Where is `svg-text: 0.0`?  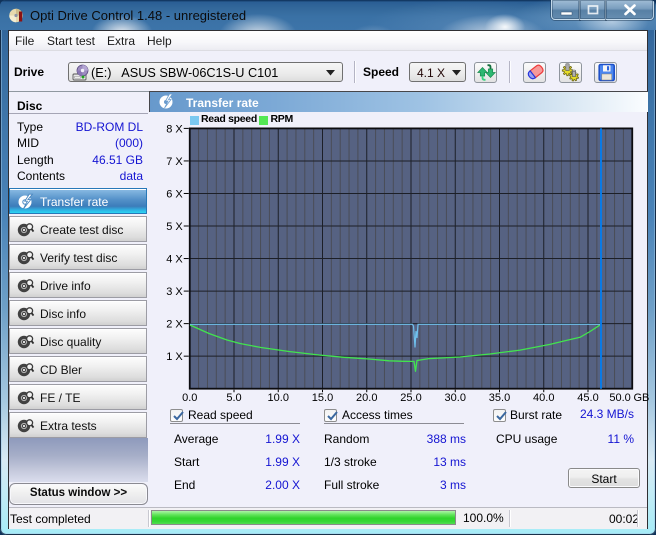
svg-text: 0.0 is located at coordinates (189, 398).